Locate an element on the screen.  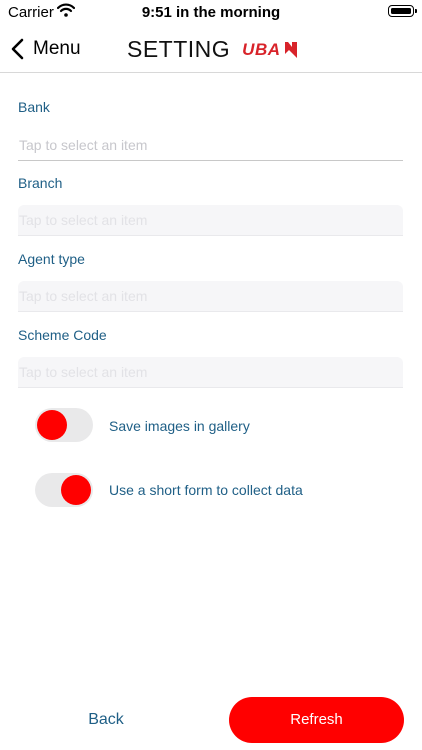
title-group: SETTING UBA is located at coordinates (213, 49).